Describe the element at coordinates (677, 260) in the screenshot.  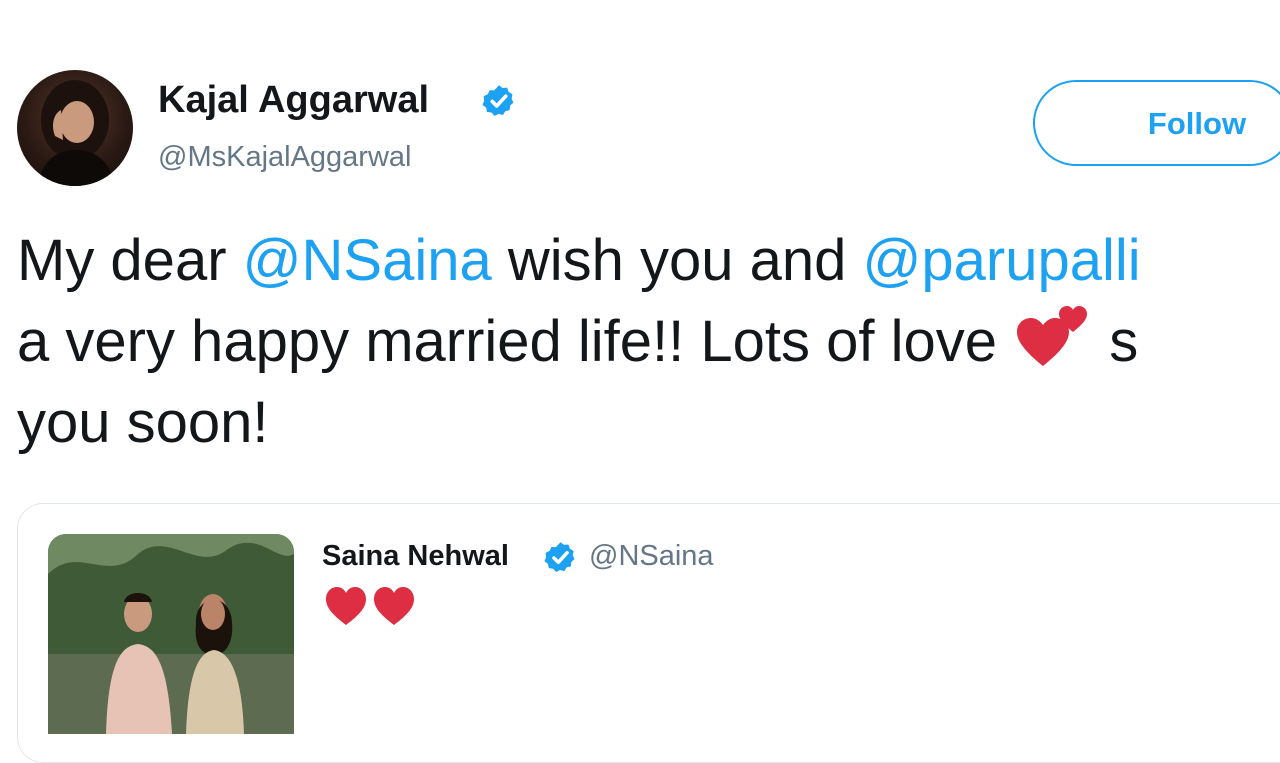
I see `tweet-text-segment: wish you and` at that location.